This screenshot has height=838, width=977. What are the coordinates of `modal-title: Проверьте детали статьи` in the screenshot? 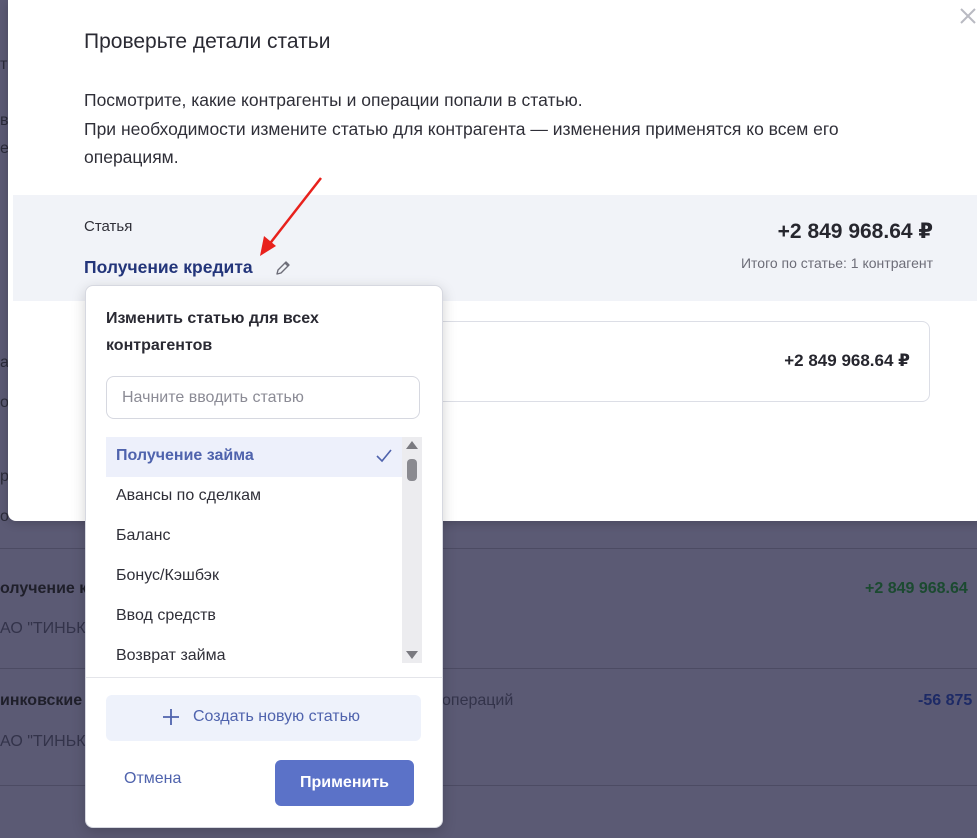 It's located at (207, 41).